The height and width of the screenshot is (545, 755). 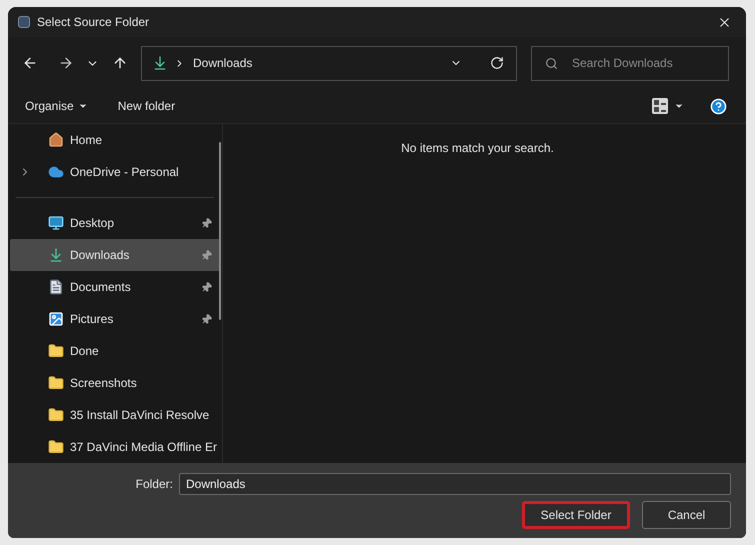 What do you see at coordinates (56, 287) in the screenshot?
I see `document-icon` at bounding box center [56, 287].